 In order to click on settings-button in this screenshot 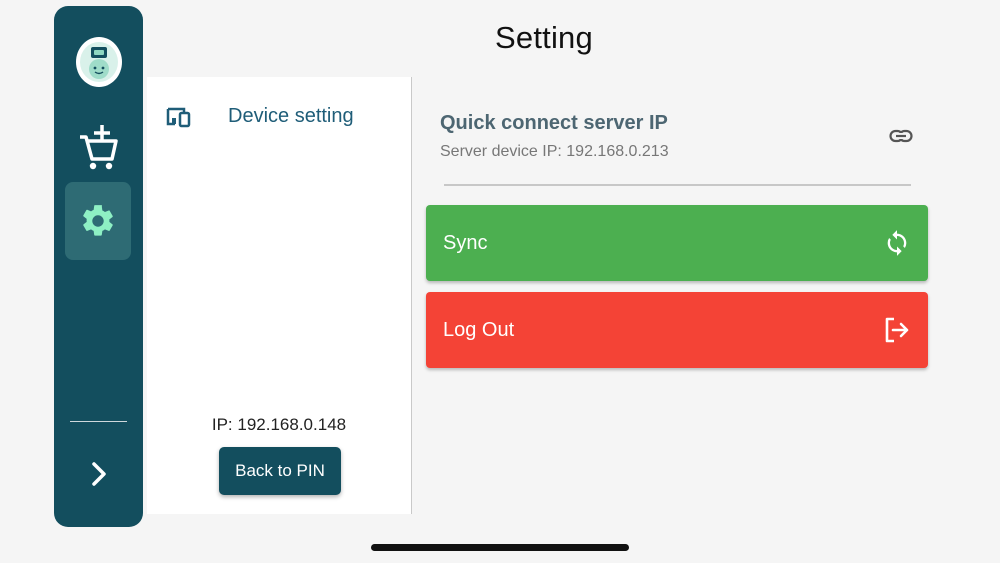, I will do `click(98, 221)`.